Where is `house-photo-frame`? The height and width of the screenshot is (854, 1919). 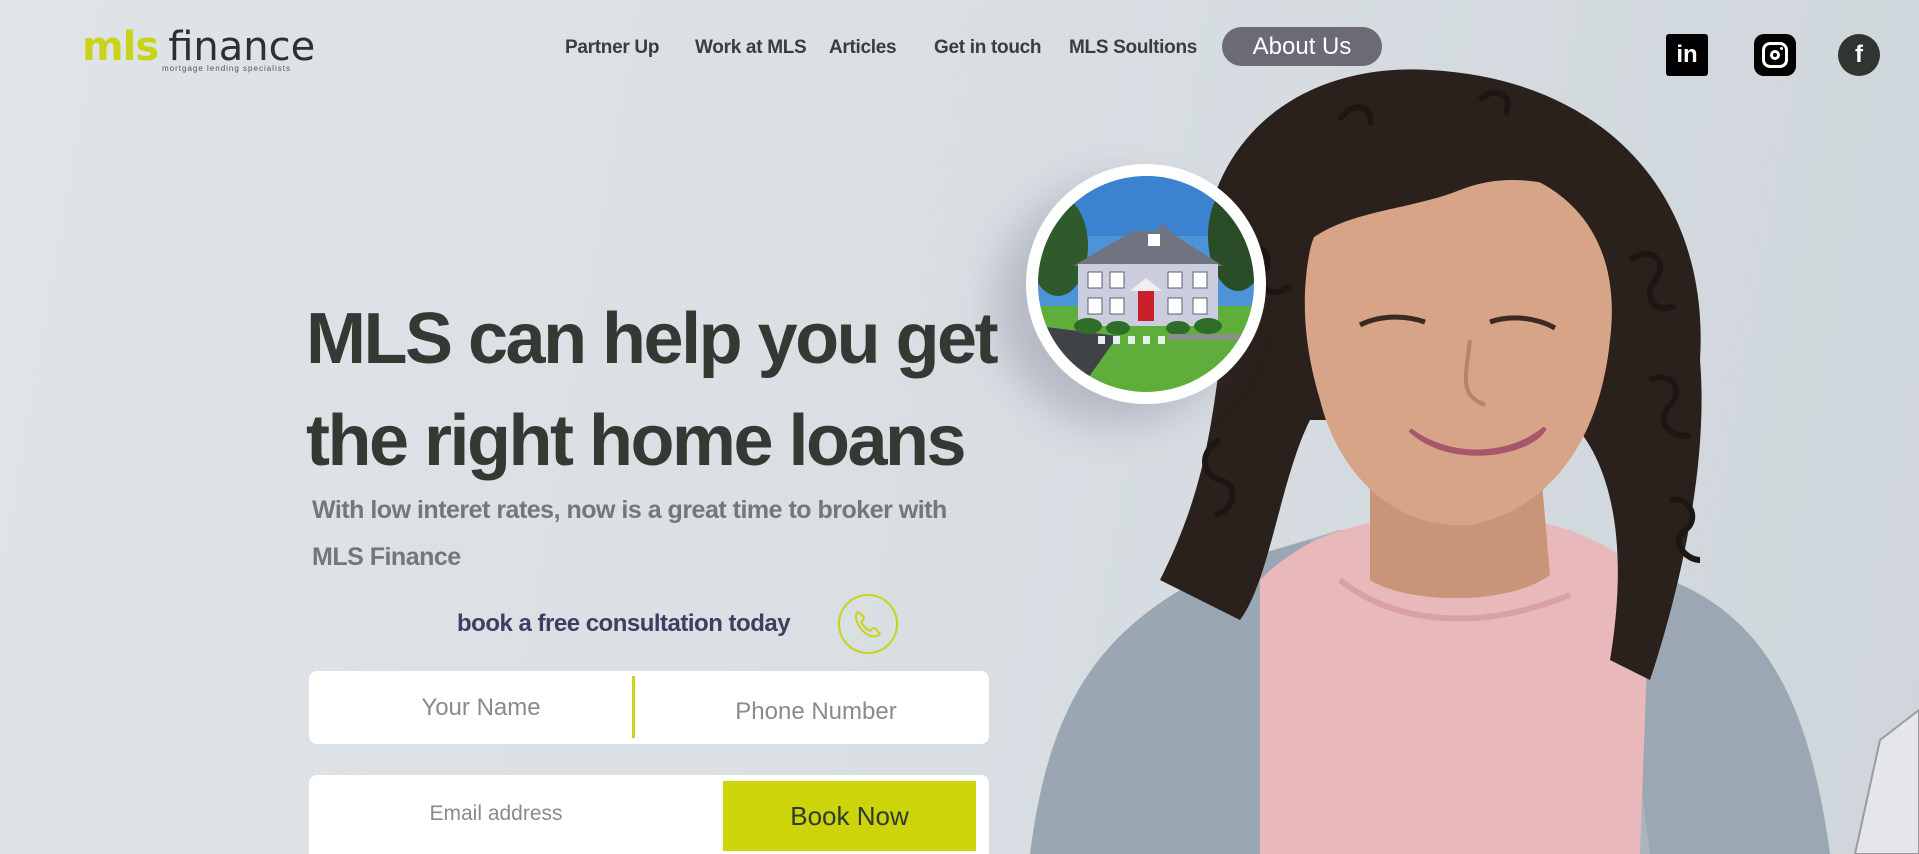
house-photo-frame is located at coordinates (1146, 284).